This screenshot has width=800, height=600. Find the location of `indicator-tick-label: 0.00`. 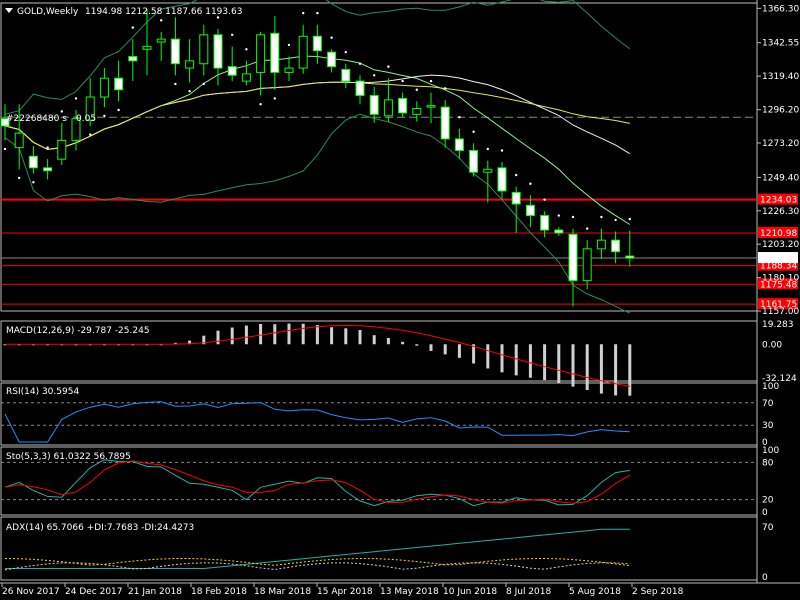

indicator-tick-label: 0.00 is located at coordinates (772, 345).